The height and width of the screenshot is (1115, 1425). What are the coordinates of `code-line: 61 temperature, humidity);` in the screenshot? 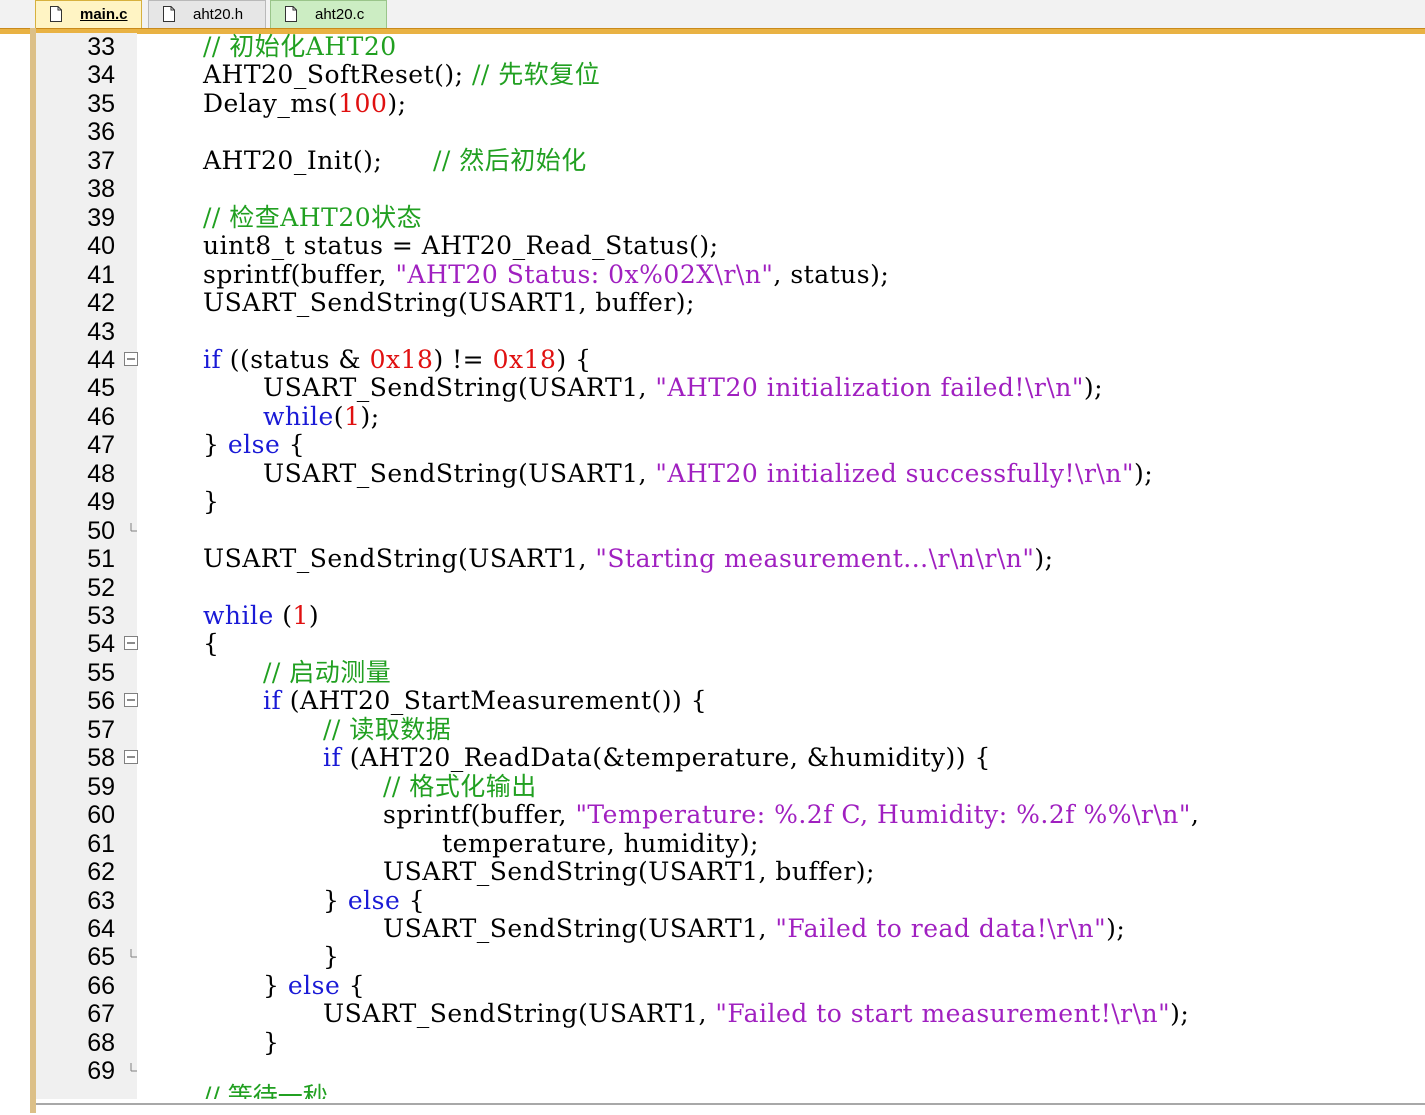 It's located at (730, 843).